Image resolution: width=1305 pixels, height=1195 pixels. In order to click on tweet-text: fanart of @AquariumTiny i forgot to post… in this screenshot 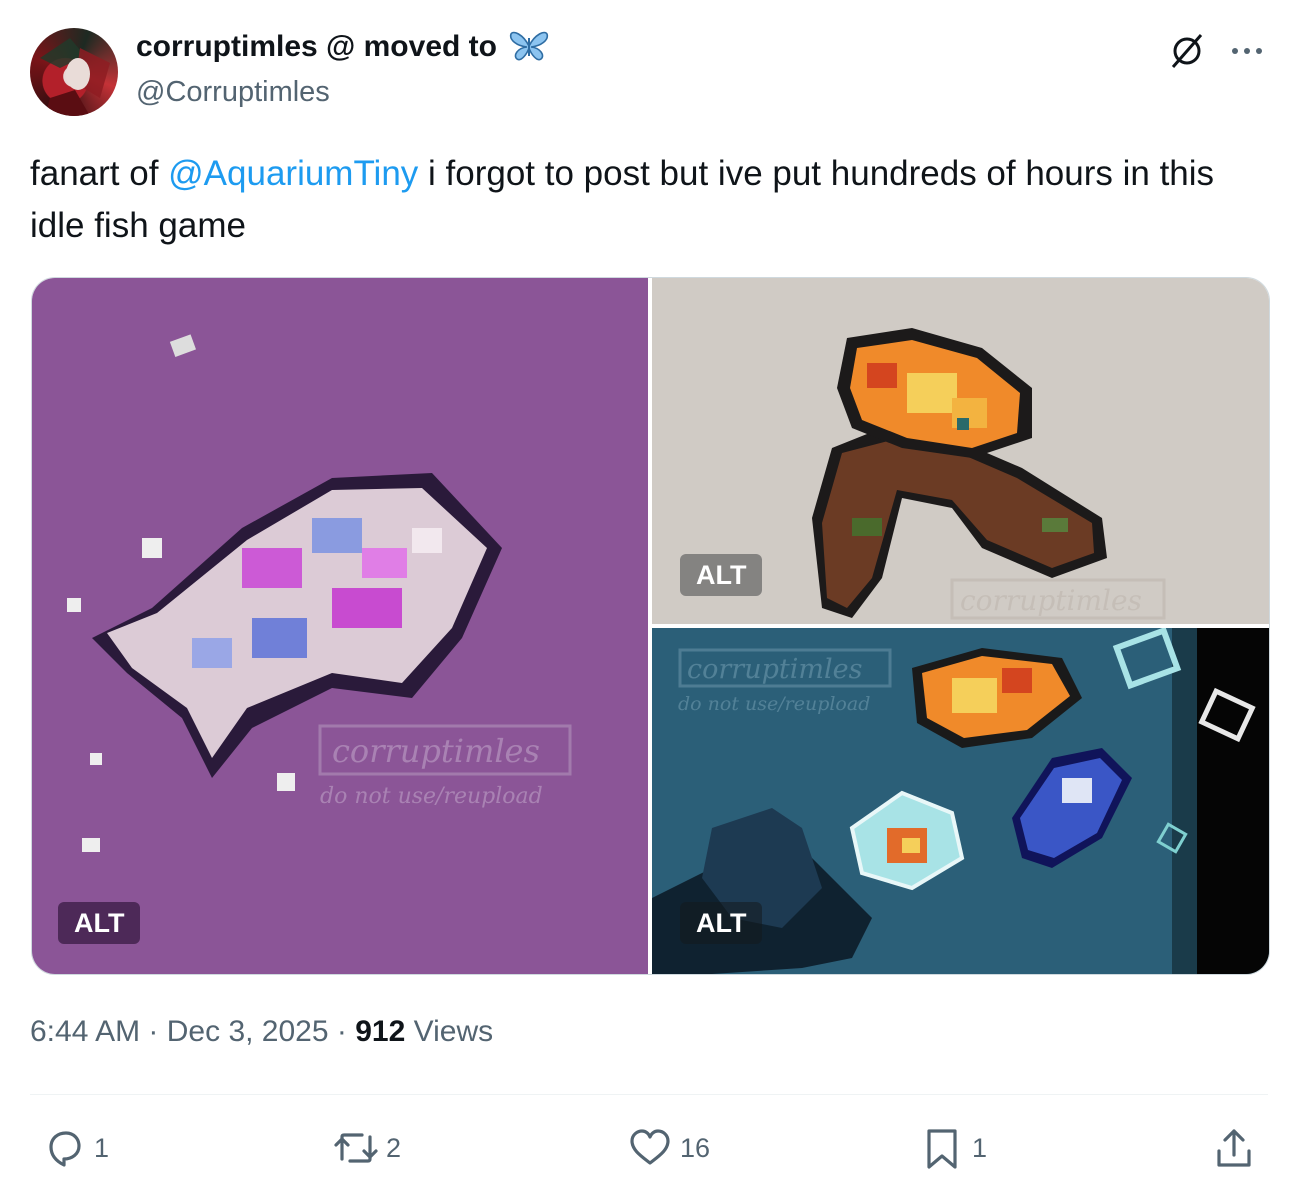, I will do `click(652, 200)`.